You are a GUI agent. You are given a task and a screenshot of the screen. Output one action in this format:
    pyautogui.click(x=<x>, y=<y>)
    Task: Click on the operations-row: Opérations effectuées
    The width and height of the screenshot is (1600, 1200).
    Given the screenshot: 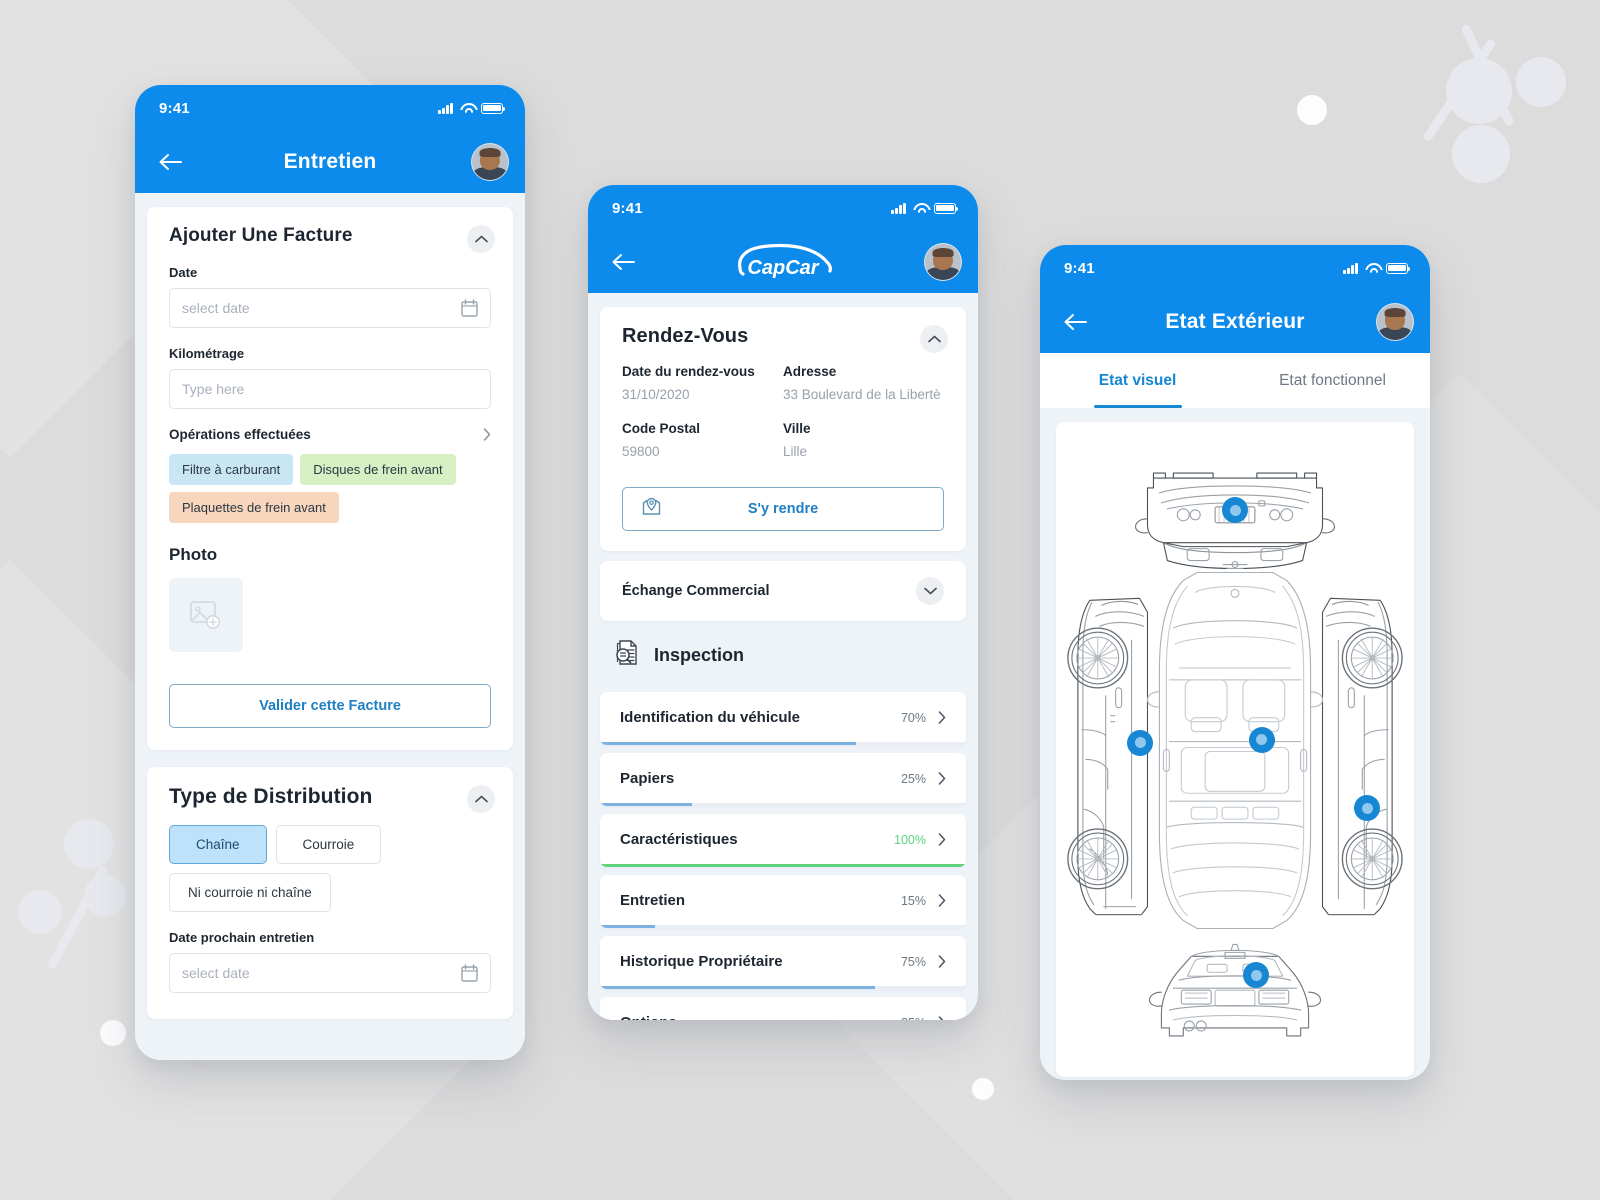 What is the action you would take?
    pyautogui.click(x=330, y=434)
    